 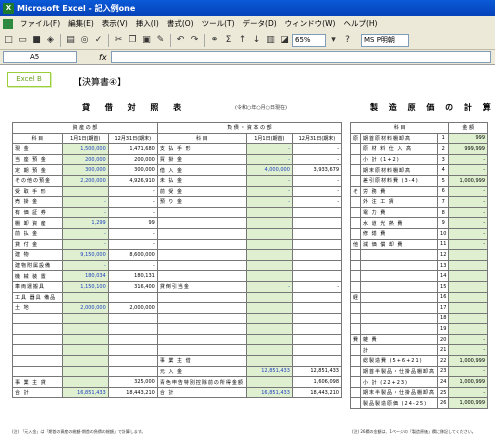 What do you see at coordinates (228, 40) in the screenshot?
I see `autosum-icon: Σ` at bounding box center [228, 40].